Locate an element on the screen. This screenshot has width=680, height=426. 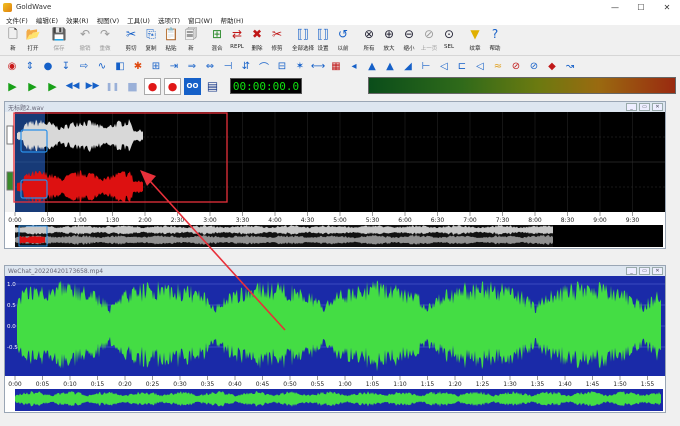
effect-tool-icon-22: ◢ is located at coordinates (408, 66).